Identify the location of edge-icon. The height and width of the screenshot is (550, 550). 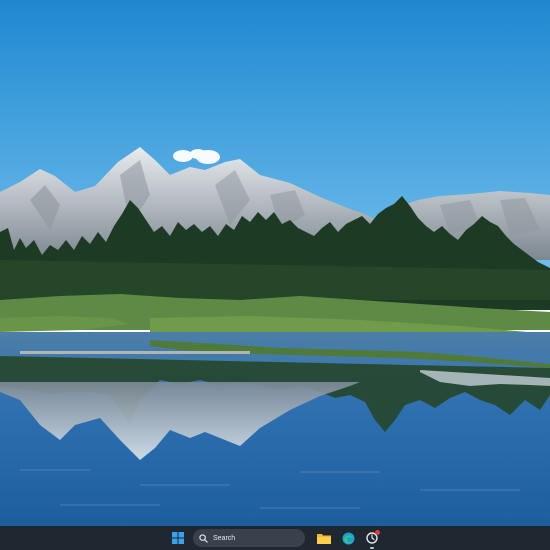
(348, 538).